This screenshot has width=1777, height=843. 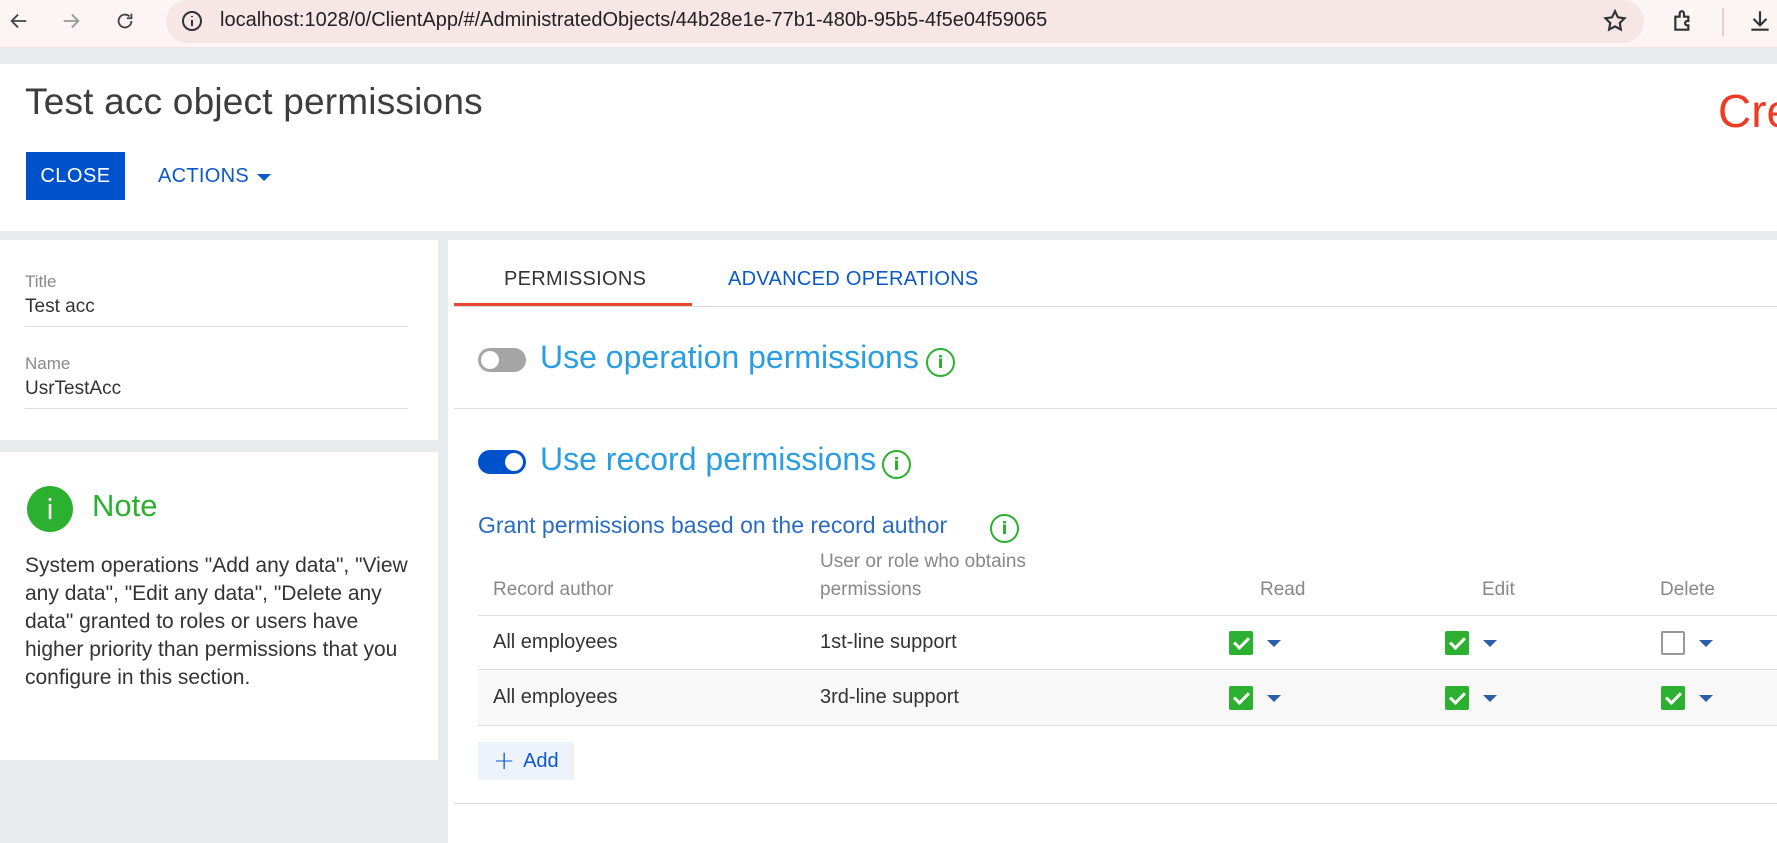 I want to click on operation-permissions-title: Use operation permissions, so click(x=729, y=357).